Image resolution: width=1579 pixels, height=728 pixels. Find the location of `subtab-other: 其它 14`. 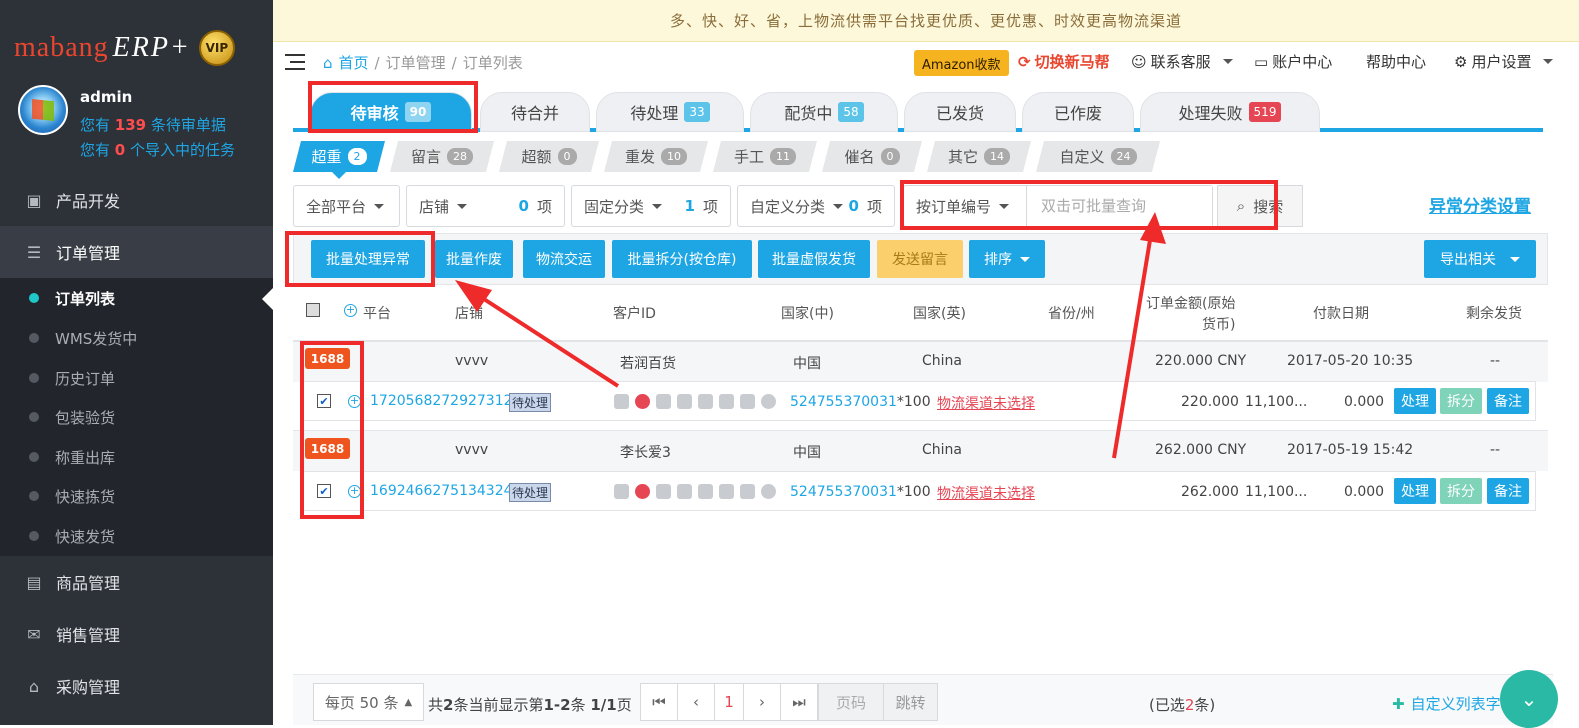

subtab-other: 其它 14 is located at coordinates (979, 156).